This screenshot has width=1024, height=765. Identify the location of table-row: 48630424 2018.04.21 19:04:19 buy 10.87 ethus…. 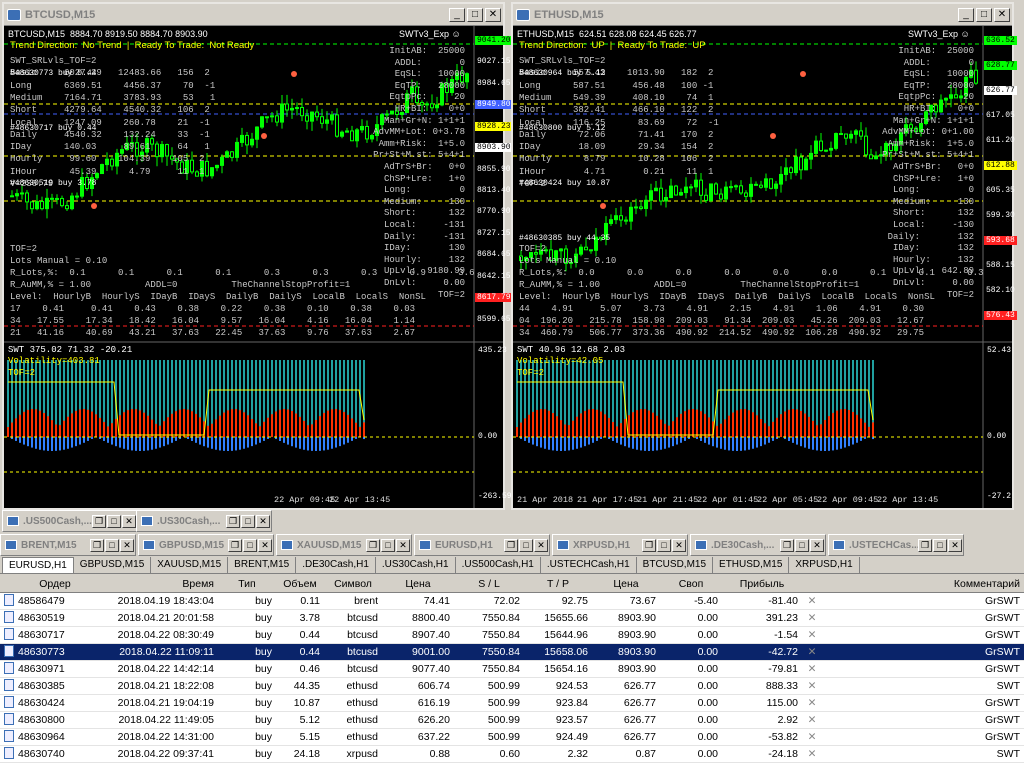
(512, 703).